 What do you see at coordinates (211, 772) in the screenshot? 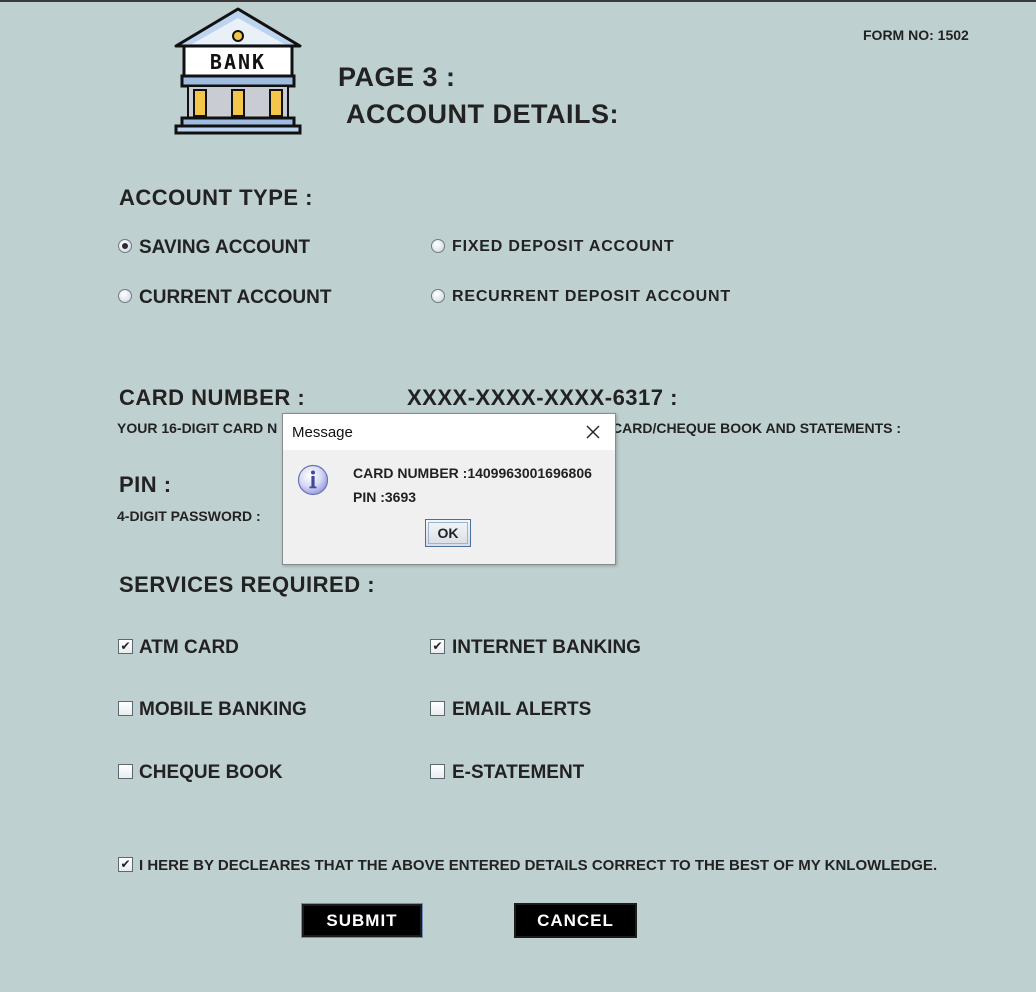
I see `checkbox-label: CHEQUE BOOK` at bounding box center [211, 772].